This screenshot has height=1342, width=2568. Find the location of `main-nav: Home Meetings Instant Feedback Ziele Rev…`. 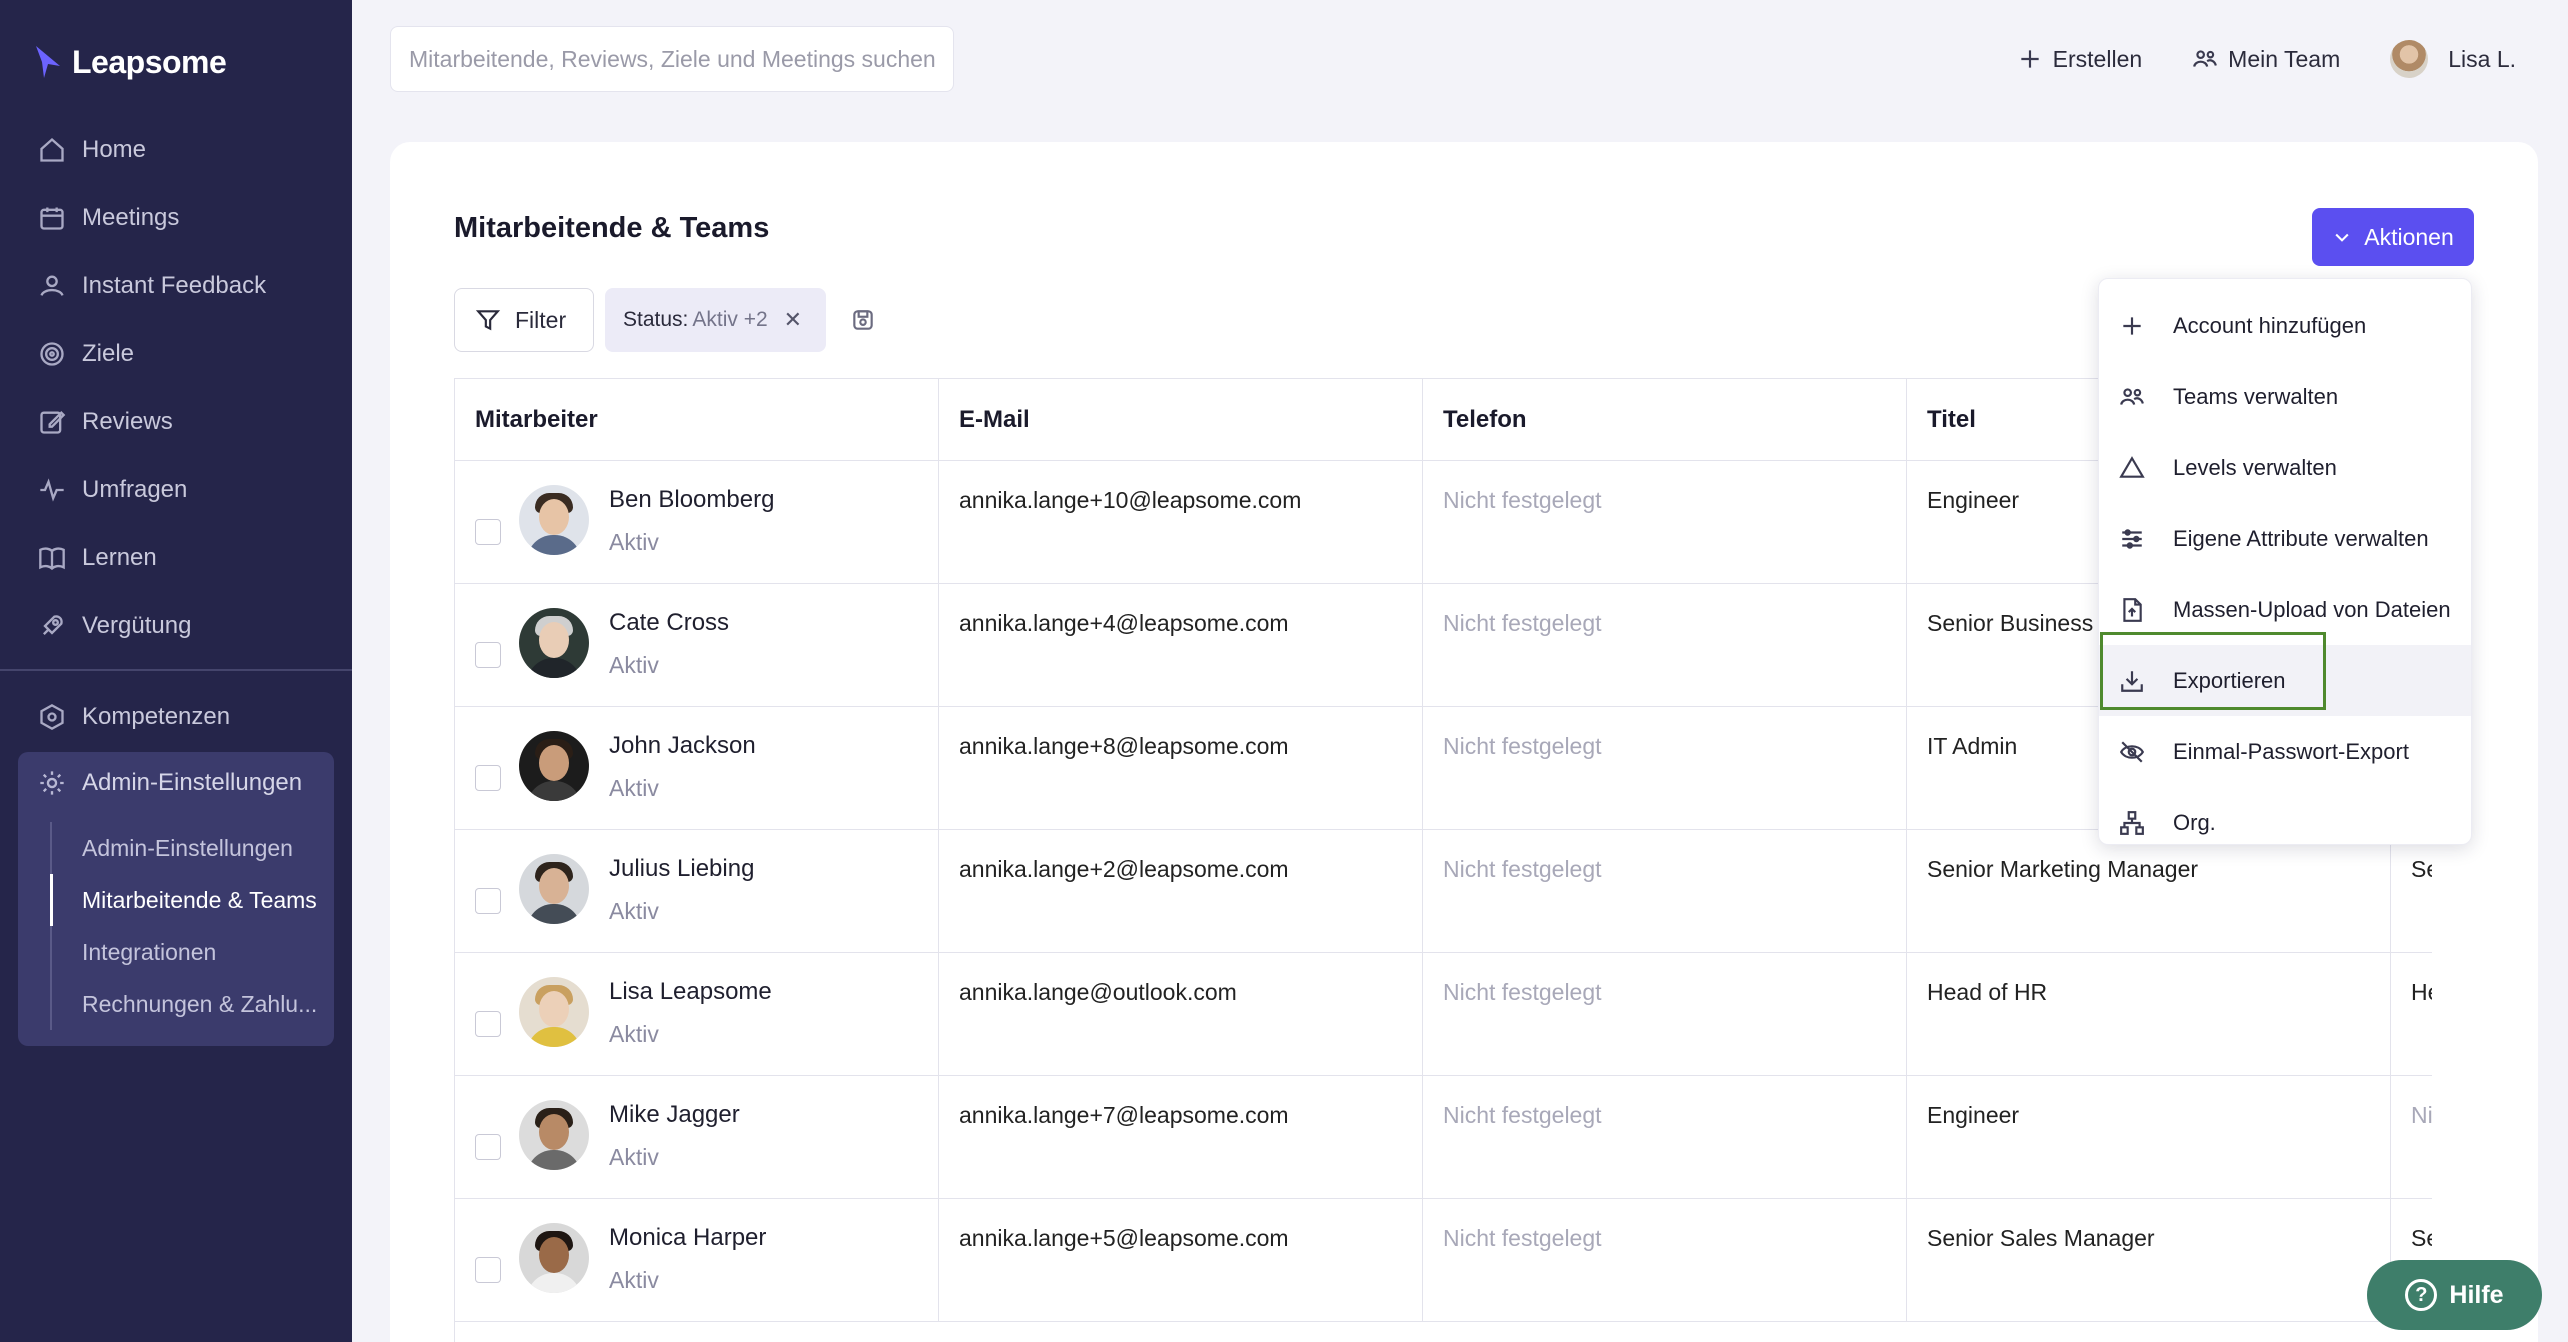

main-nav: Home Meetings Instant Feedback Ziele Rev… is located at coordinates (176, 388).